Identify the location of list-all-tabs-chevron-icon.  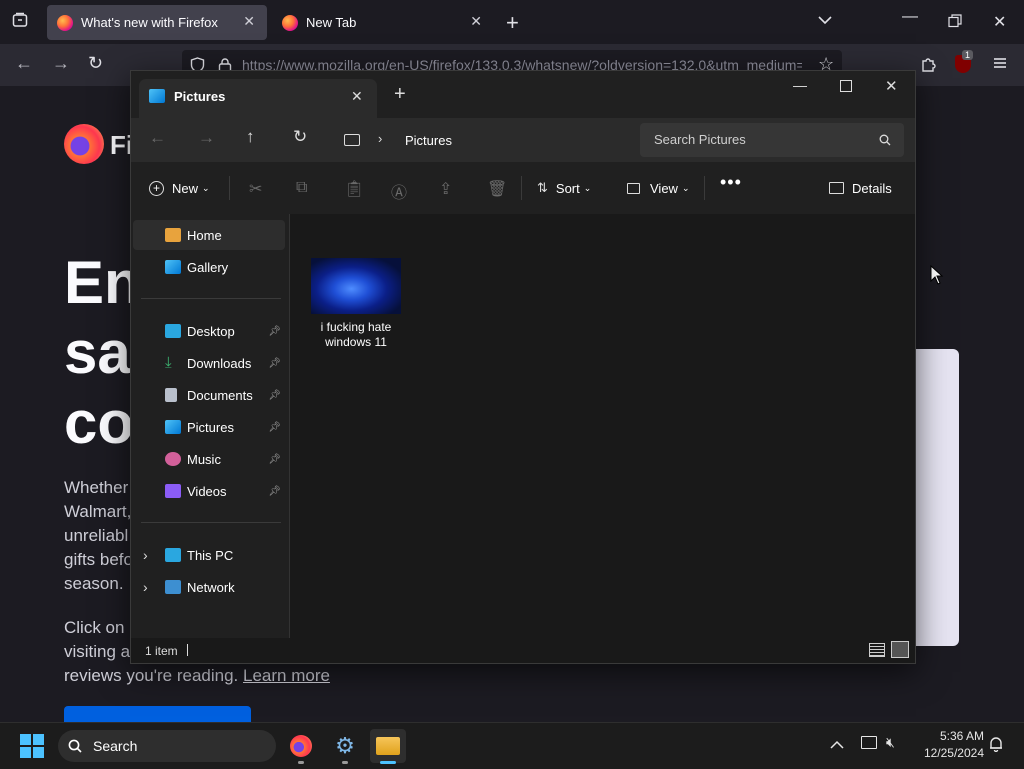
(825, 22).